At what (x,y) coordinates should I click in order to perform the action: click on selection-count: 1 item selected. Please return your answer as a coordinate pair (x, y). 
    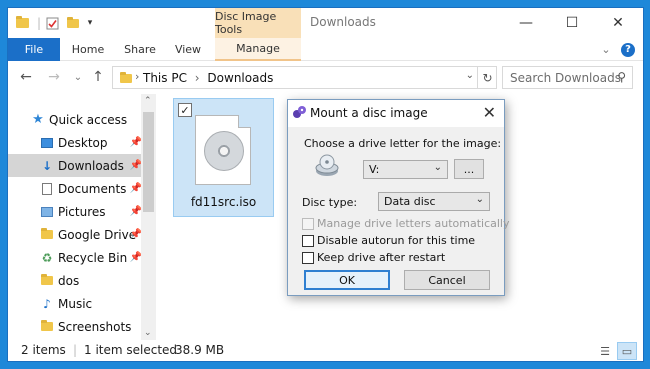
    Looking at the image, I should click on (131, 350).